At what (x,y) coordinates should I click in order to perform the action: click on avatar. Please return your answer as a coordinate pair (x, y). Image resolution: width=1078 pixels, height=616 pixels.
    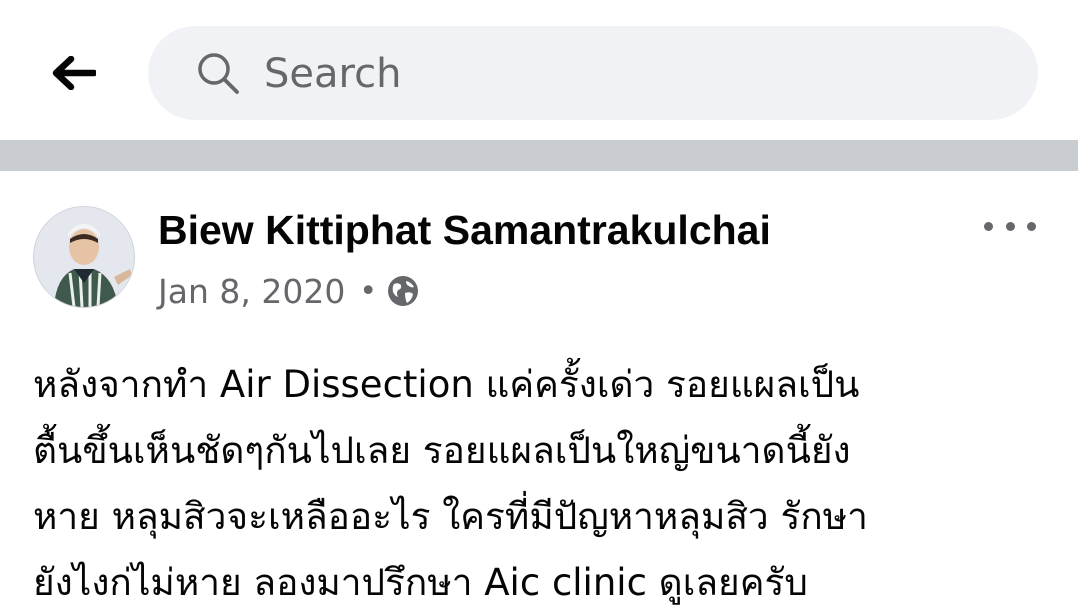
    Looking at the image, I should click on (84, 257).